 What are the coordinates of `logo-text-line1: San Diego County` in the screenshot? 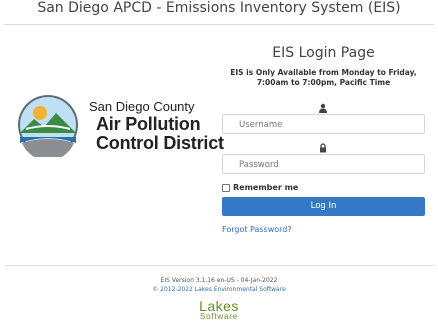 It's located at (142, 106).